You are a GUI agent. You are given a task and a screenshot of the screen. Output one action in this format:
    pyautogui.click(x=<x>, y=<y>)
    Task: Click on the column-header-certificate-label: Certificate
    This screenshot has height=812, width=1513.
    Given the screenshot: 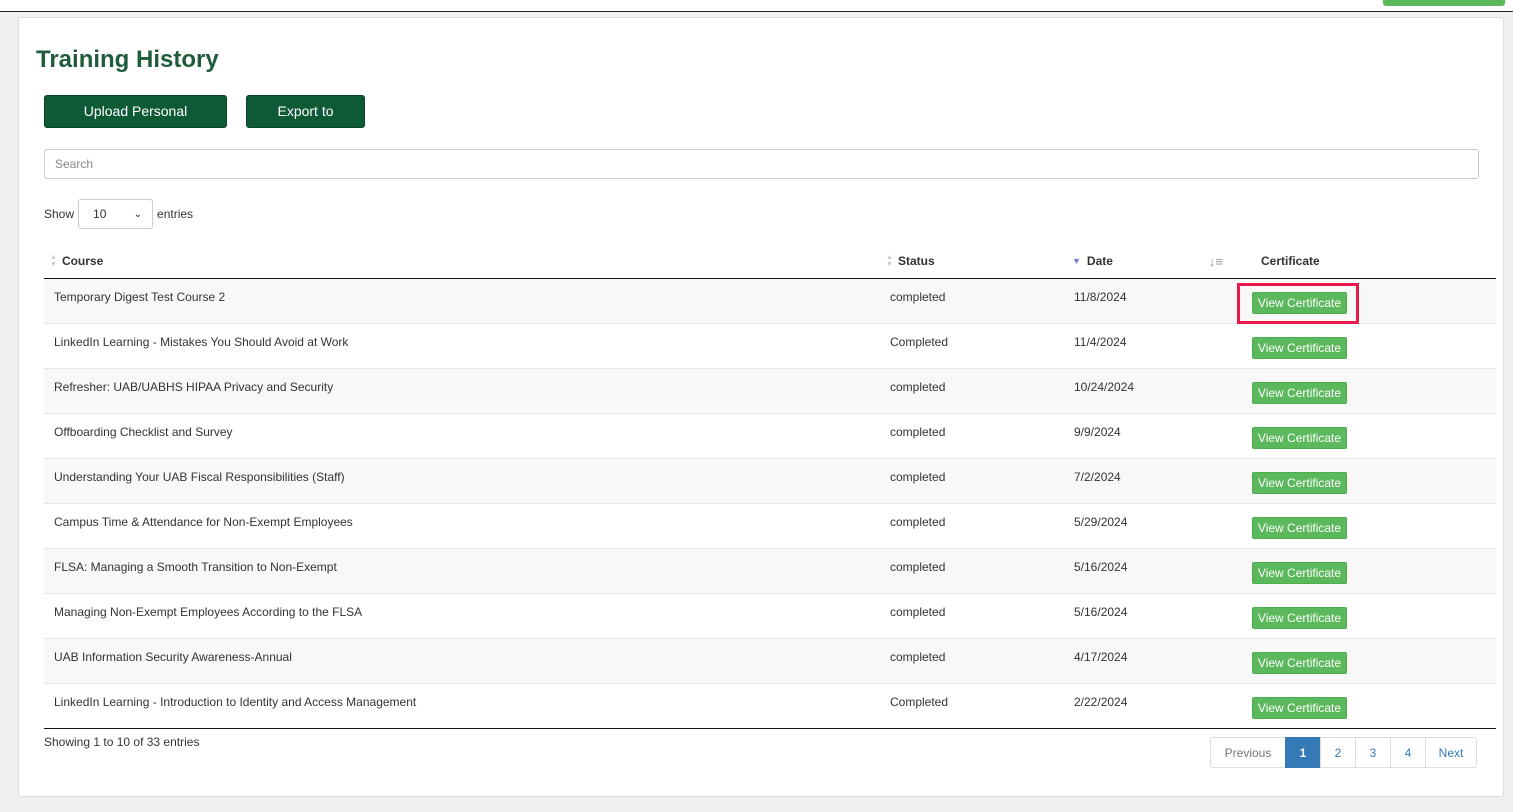 What is the action you would take?
    pyautogui.click(x=1290, y=261)
    